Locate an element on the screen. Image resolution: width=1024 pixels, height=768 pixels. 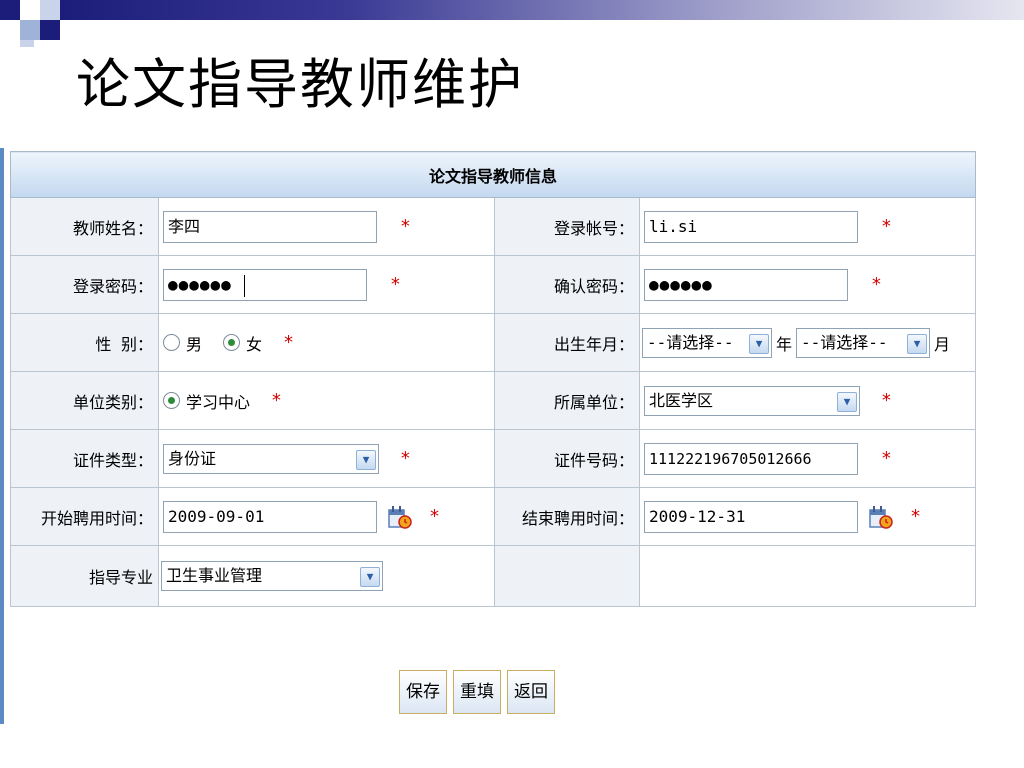
month-unit-label: 月 is located at coordinates (942, 344).